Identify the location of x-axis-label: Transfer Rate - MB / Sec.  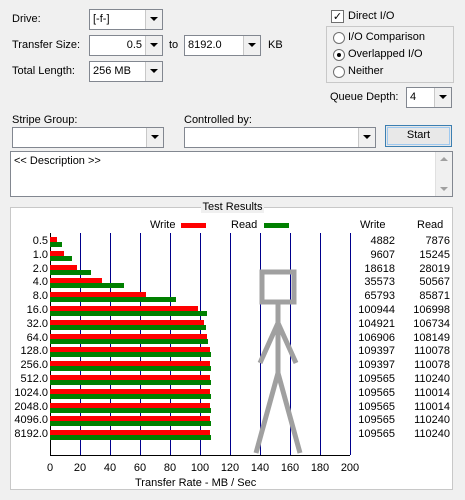
(196, 483).